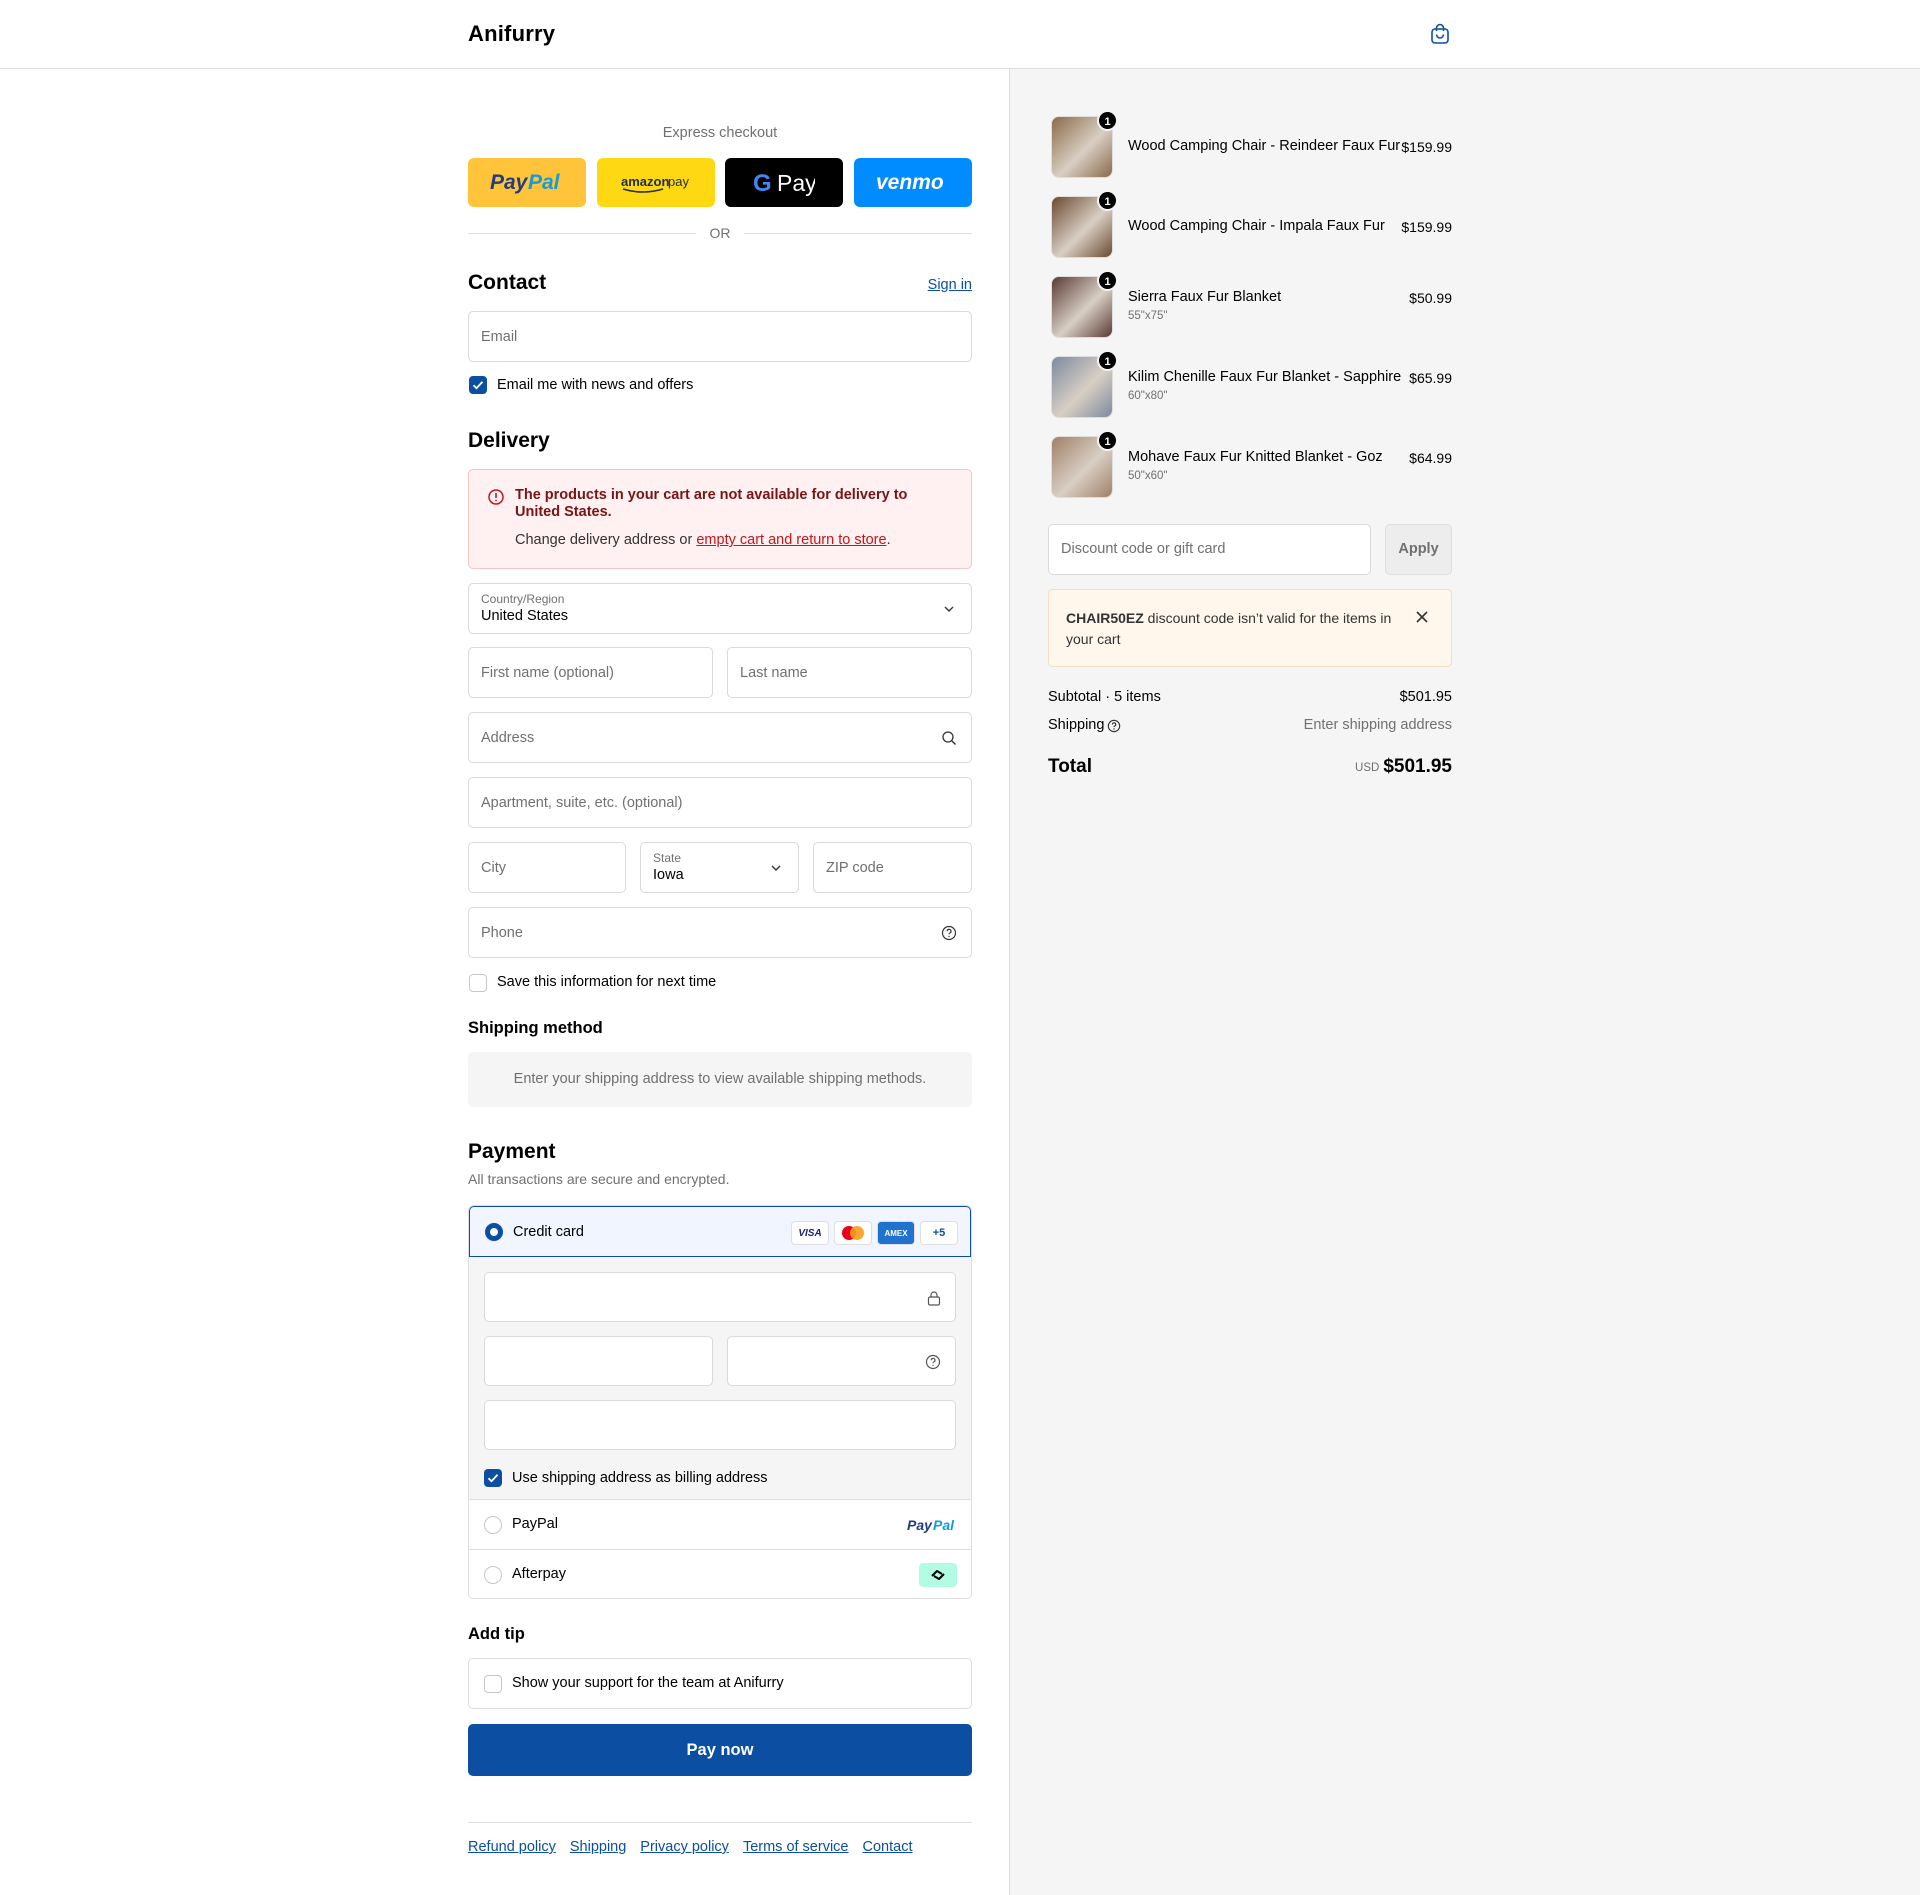 This screenshot has height=1895, width=1920. What do you see at coordinates (508, 738) in the screenshot?
I see `address-placeholder: Address` at bounding box center [508, 738].